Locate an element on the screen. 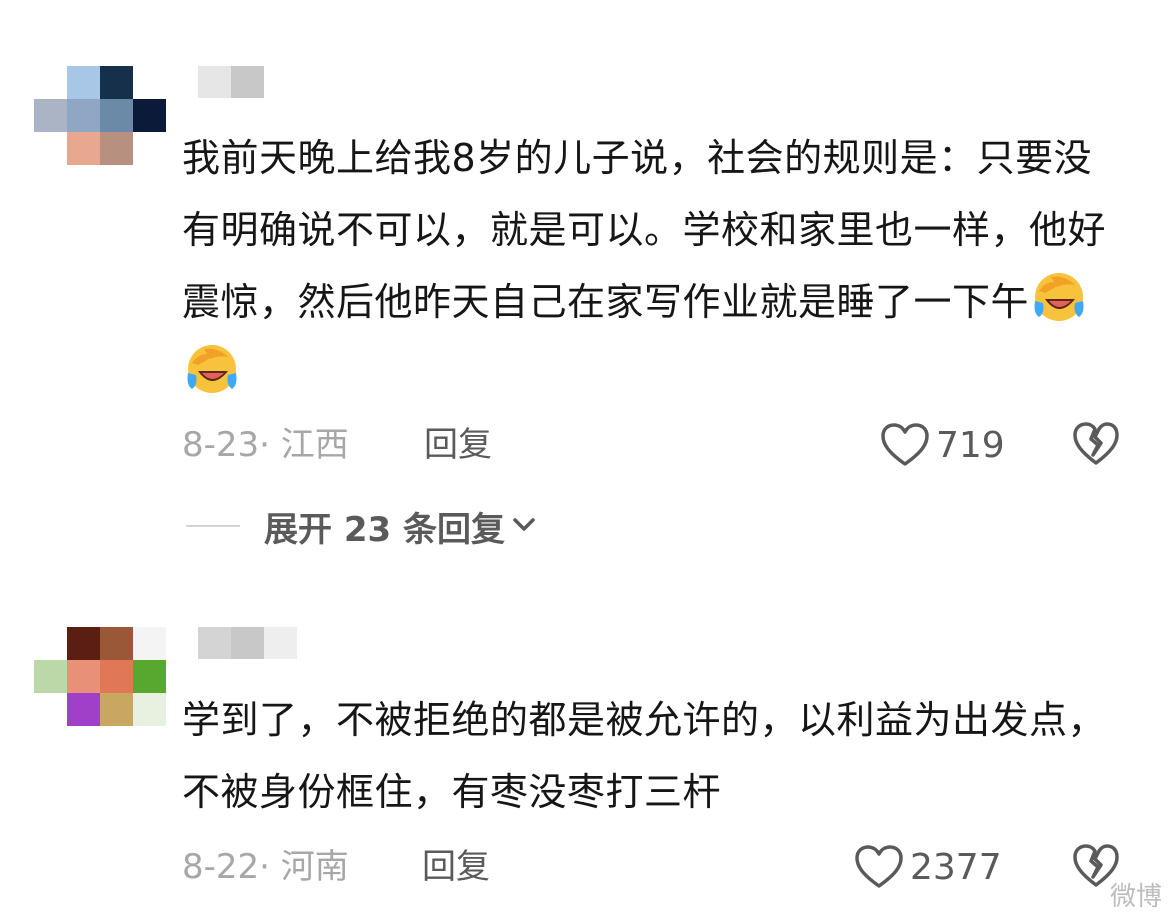 This screenshot has width=1170, height=919. like-count: 719 is located at coordinates (970, 445).